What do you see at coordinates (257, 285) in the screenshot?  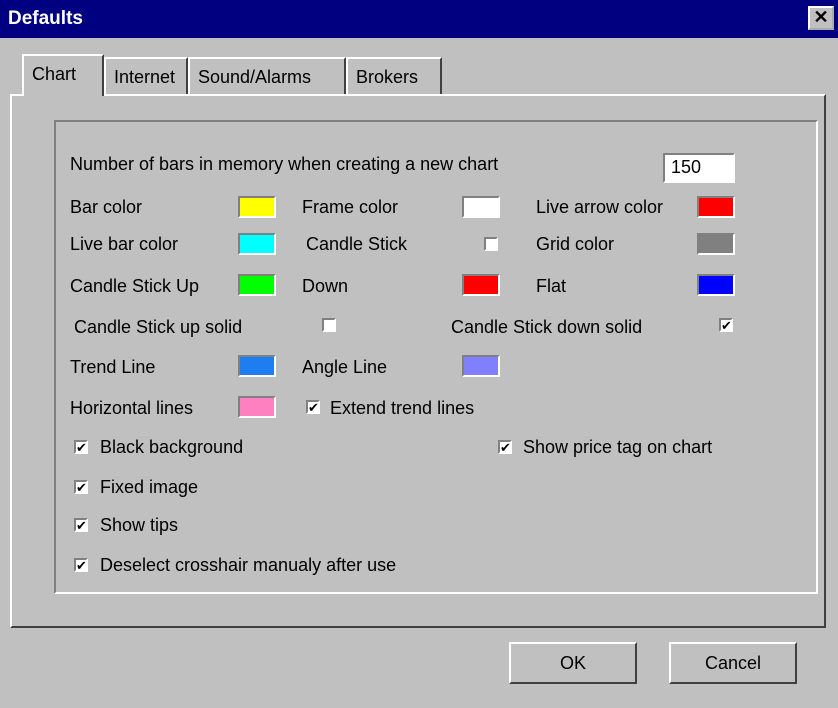 I see `candle-stick-up-swatch` at bounding box center [257, 285].